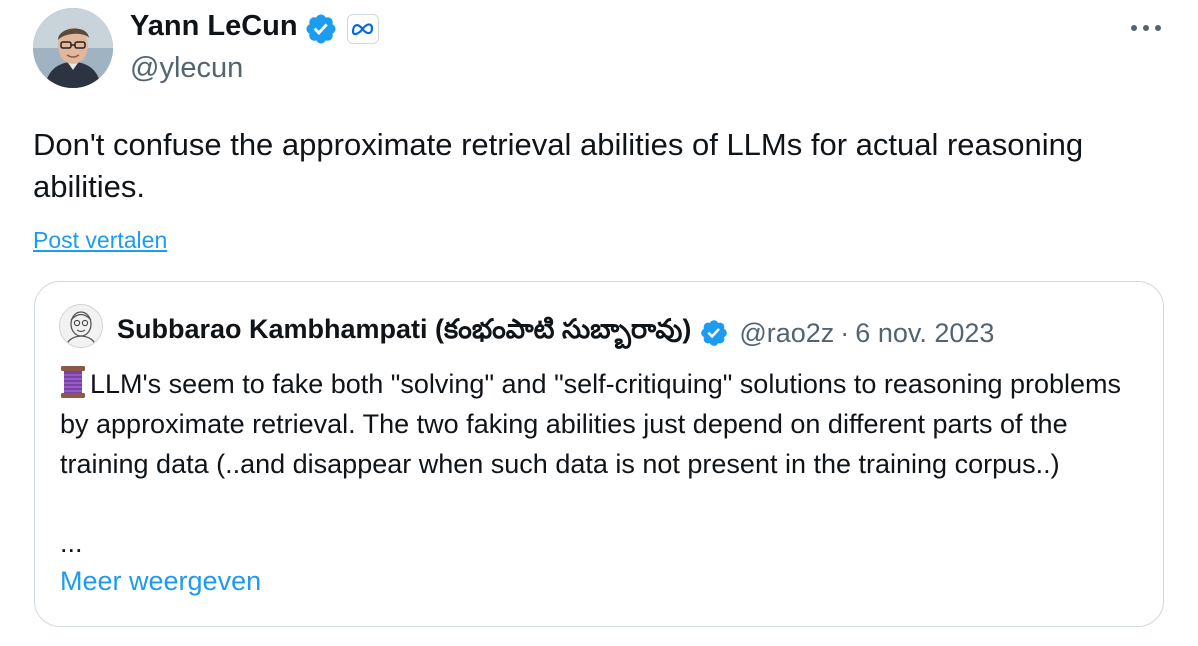 Image resolution: width=1198 pixels, height=646 pixels. What do you see at coordinates (321, 29) in the screenshot?
I see `verified-badge-icon` at bounding box center [321, 29].